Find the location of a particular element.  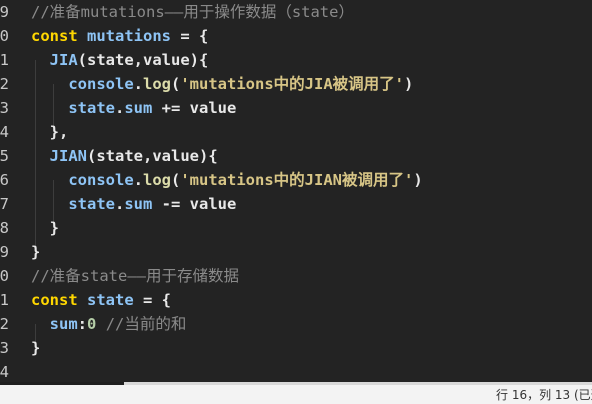

code-text: }, is located at coordinates (50, 132).